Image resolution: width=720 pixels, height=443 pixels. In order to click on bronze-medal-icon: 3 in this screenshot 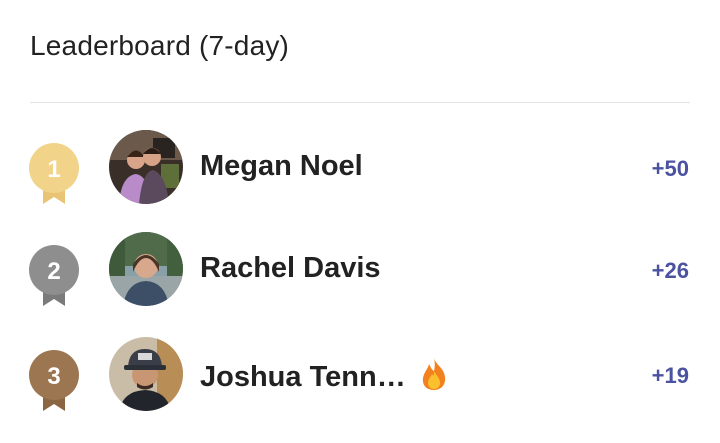, I will do `click(54, 380)`.